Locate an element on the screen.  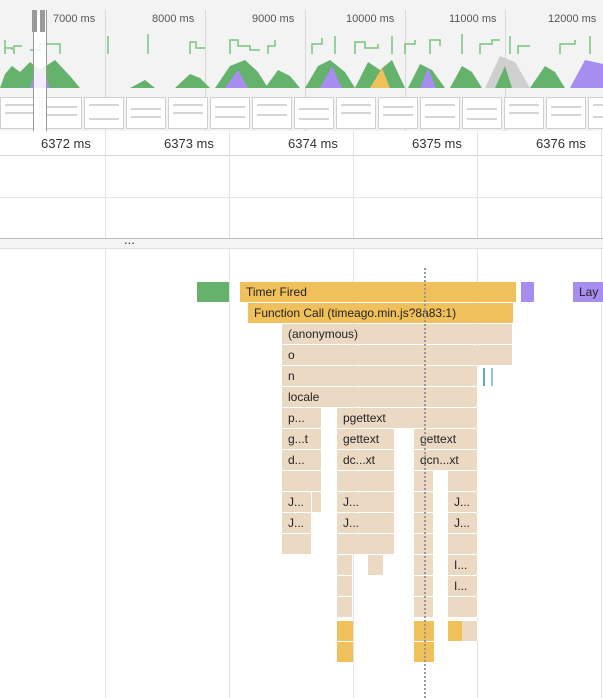
flame-locale: locale is located at coordinates (380, 397).